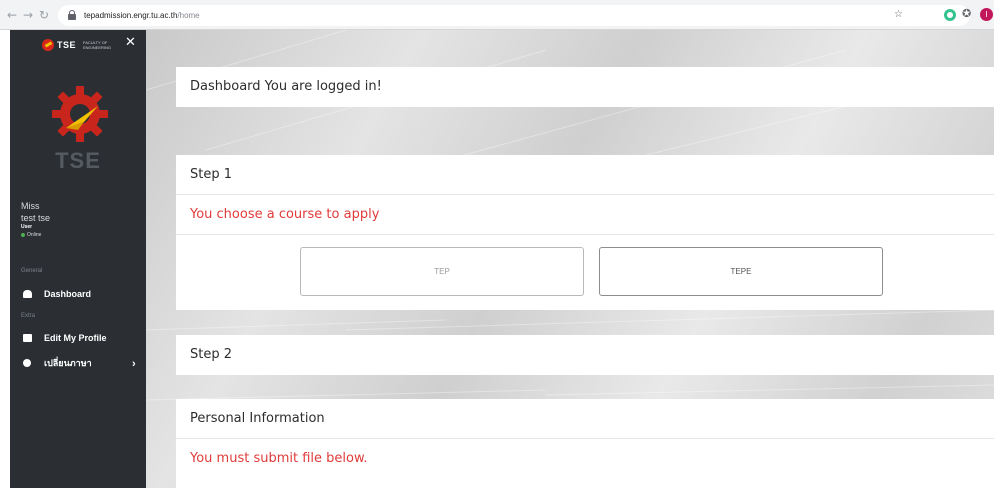 The height and width of the screenshot is (488, 994). I want to click on sidebar-item-label: Dashboard, so click(68, 294).